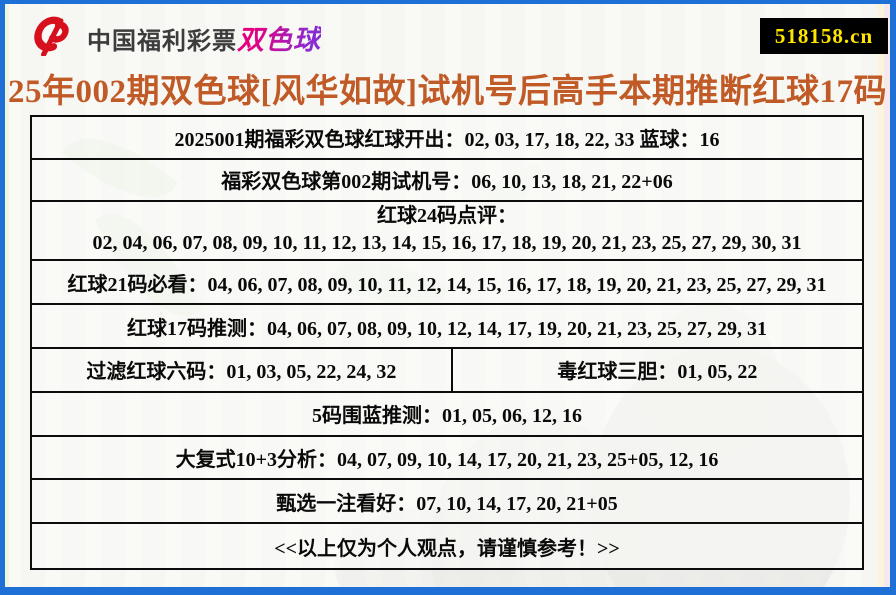 This screenshot has width=896, height=595. I want to click on brand-prefix: 中国福利彩票, so click(162, 42).